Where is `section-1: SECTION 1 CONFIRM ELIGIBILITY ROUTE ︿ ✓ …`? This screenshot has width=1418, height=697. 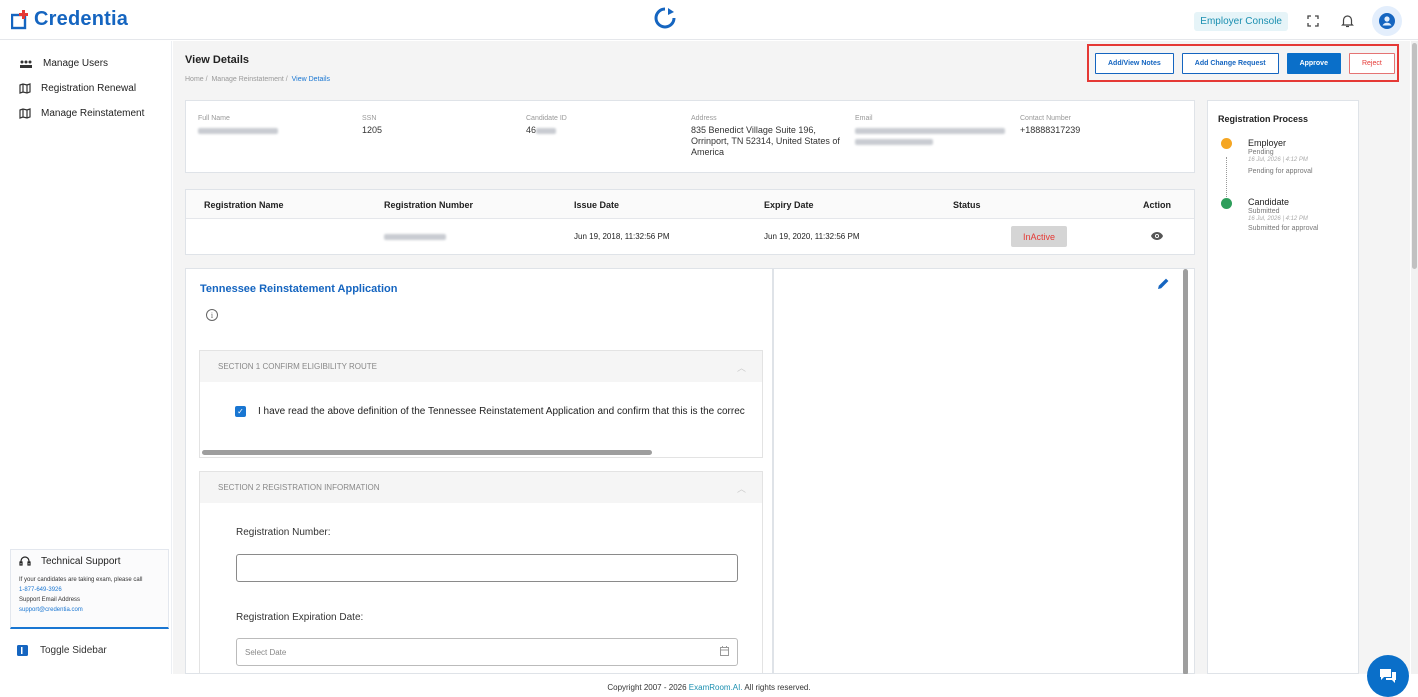 section-1: SECTION 1 CONFIRM ELIGIBILITY ROUTE ︿ ✓ … is located at coordinates (481, 404).